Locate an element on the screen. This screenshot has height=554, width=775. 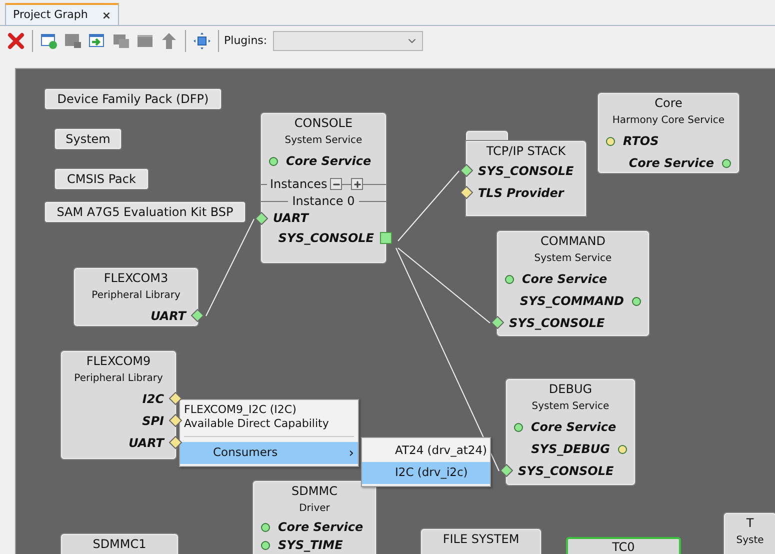
node-subtitle: Syste is located at coordinates (750, 541).